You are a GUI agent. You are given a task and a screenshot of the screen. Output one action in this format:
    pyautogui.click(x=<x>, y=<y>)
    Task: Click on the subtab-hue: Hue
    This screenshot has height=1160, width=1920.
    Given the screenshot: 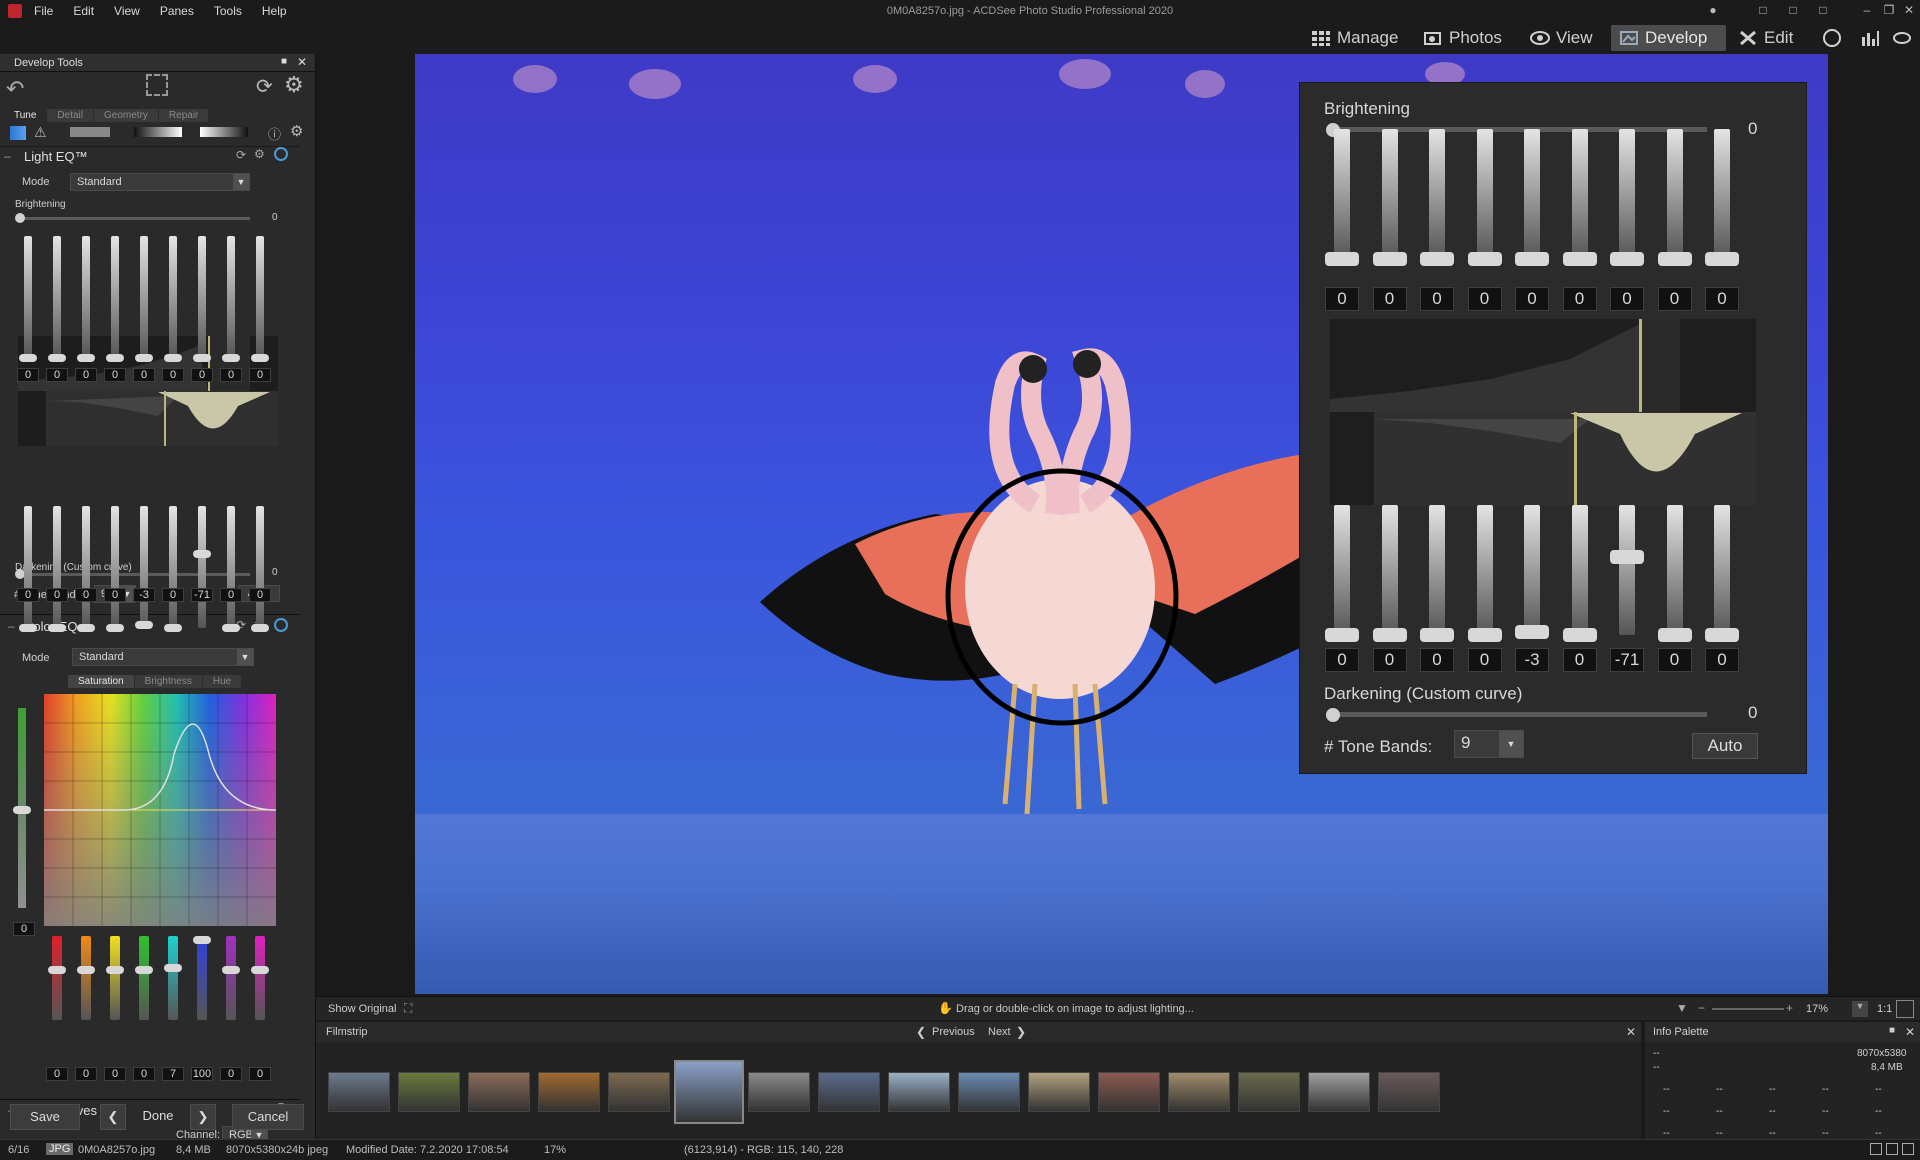 What is the action you would take?
    pyautogui.click(x=222, y=681)
    